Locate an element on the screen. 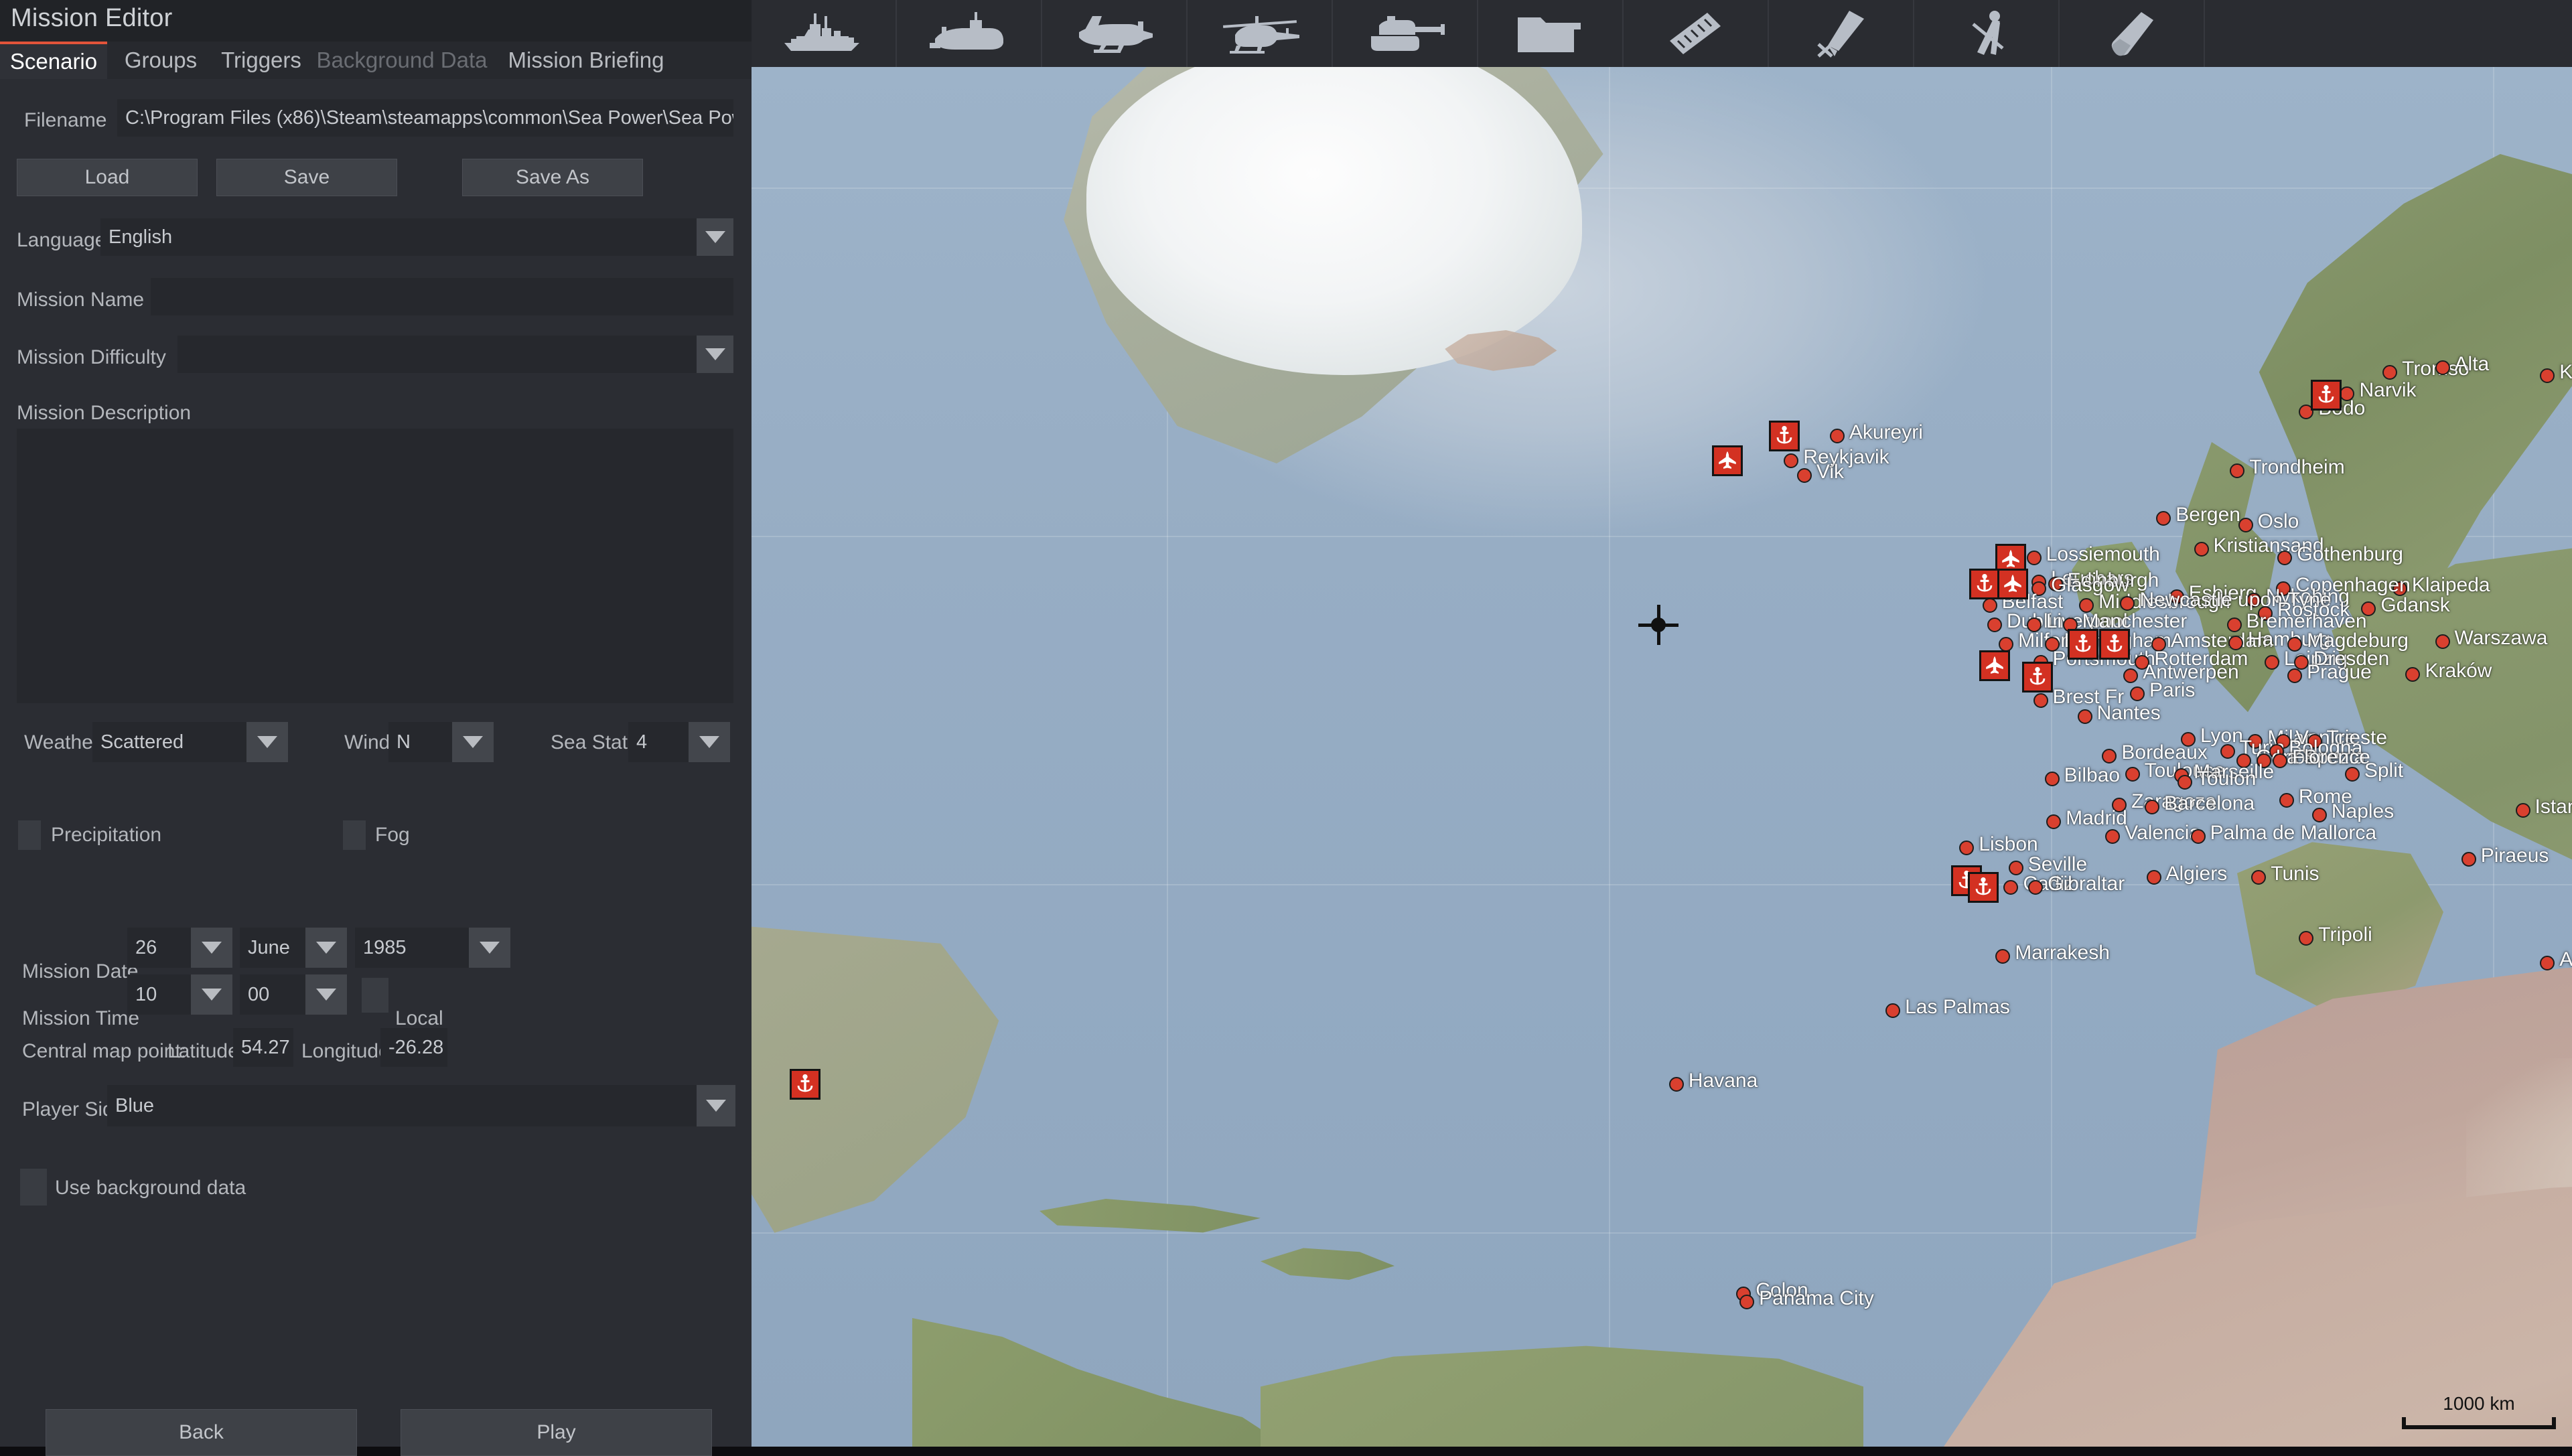 The height and width of the screenshot is (1456, 2572). mission-time-hour-dropdown-arrow is located at coordinates (211, 994).